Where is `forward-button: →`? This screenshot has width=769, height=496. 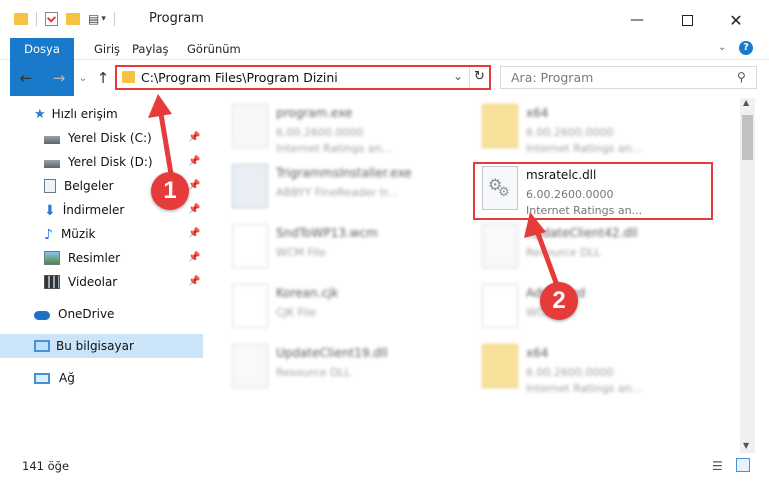
forward-button: → is located at coordinates (59, 78).